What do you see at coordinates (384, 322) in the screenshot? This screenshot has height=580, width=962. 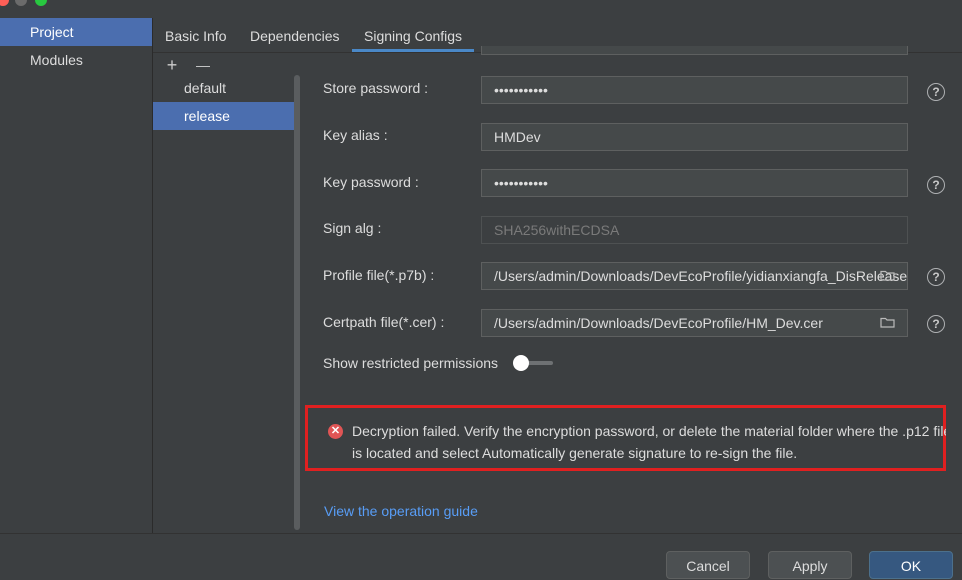 I see `certpath-file-label: Certpath file(*.cer) :` at bounding box center [384, 322].